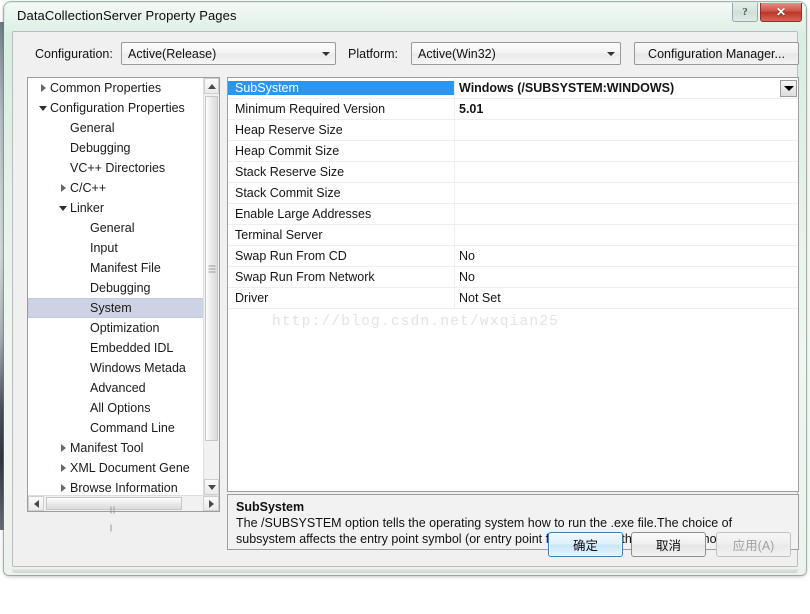 The width and height of the screenshot is (810, 614). Describe the element at coordinates (291, 256) in the screenshot. I see `property-name: Swap Run From CD` at that location.